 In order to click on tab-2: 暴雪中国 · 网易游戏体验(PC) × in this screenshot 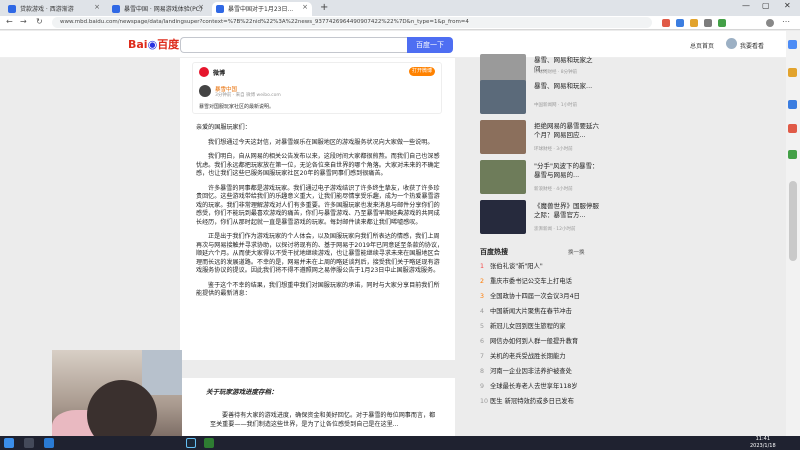, I will do `click(158, 9)`.